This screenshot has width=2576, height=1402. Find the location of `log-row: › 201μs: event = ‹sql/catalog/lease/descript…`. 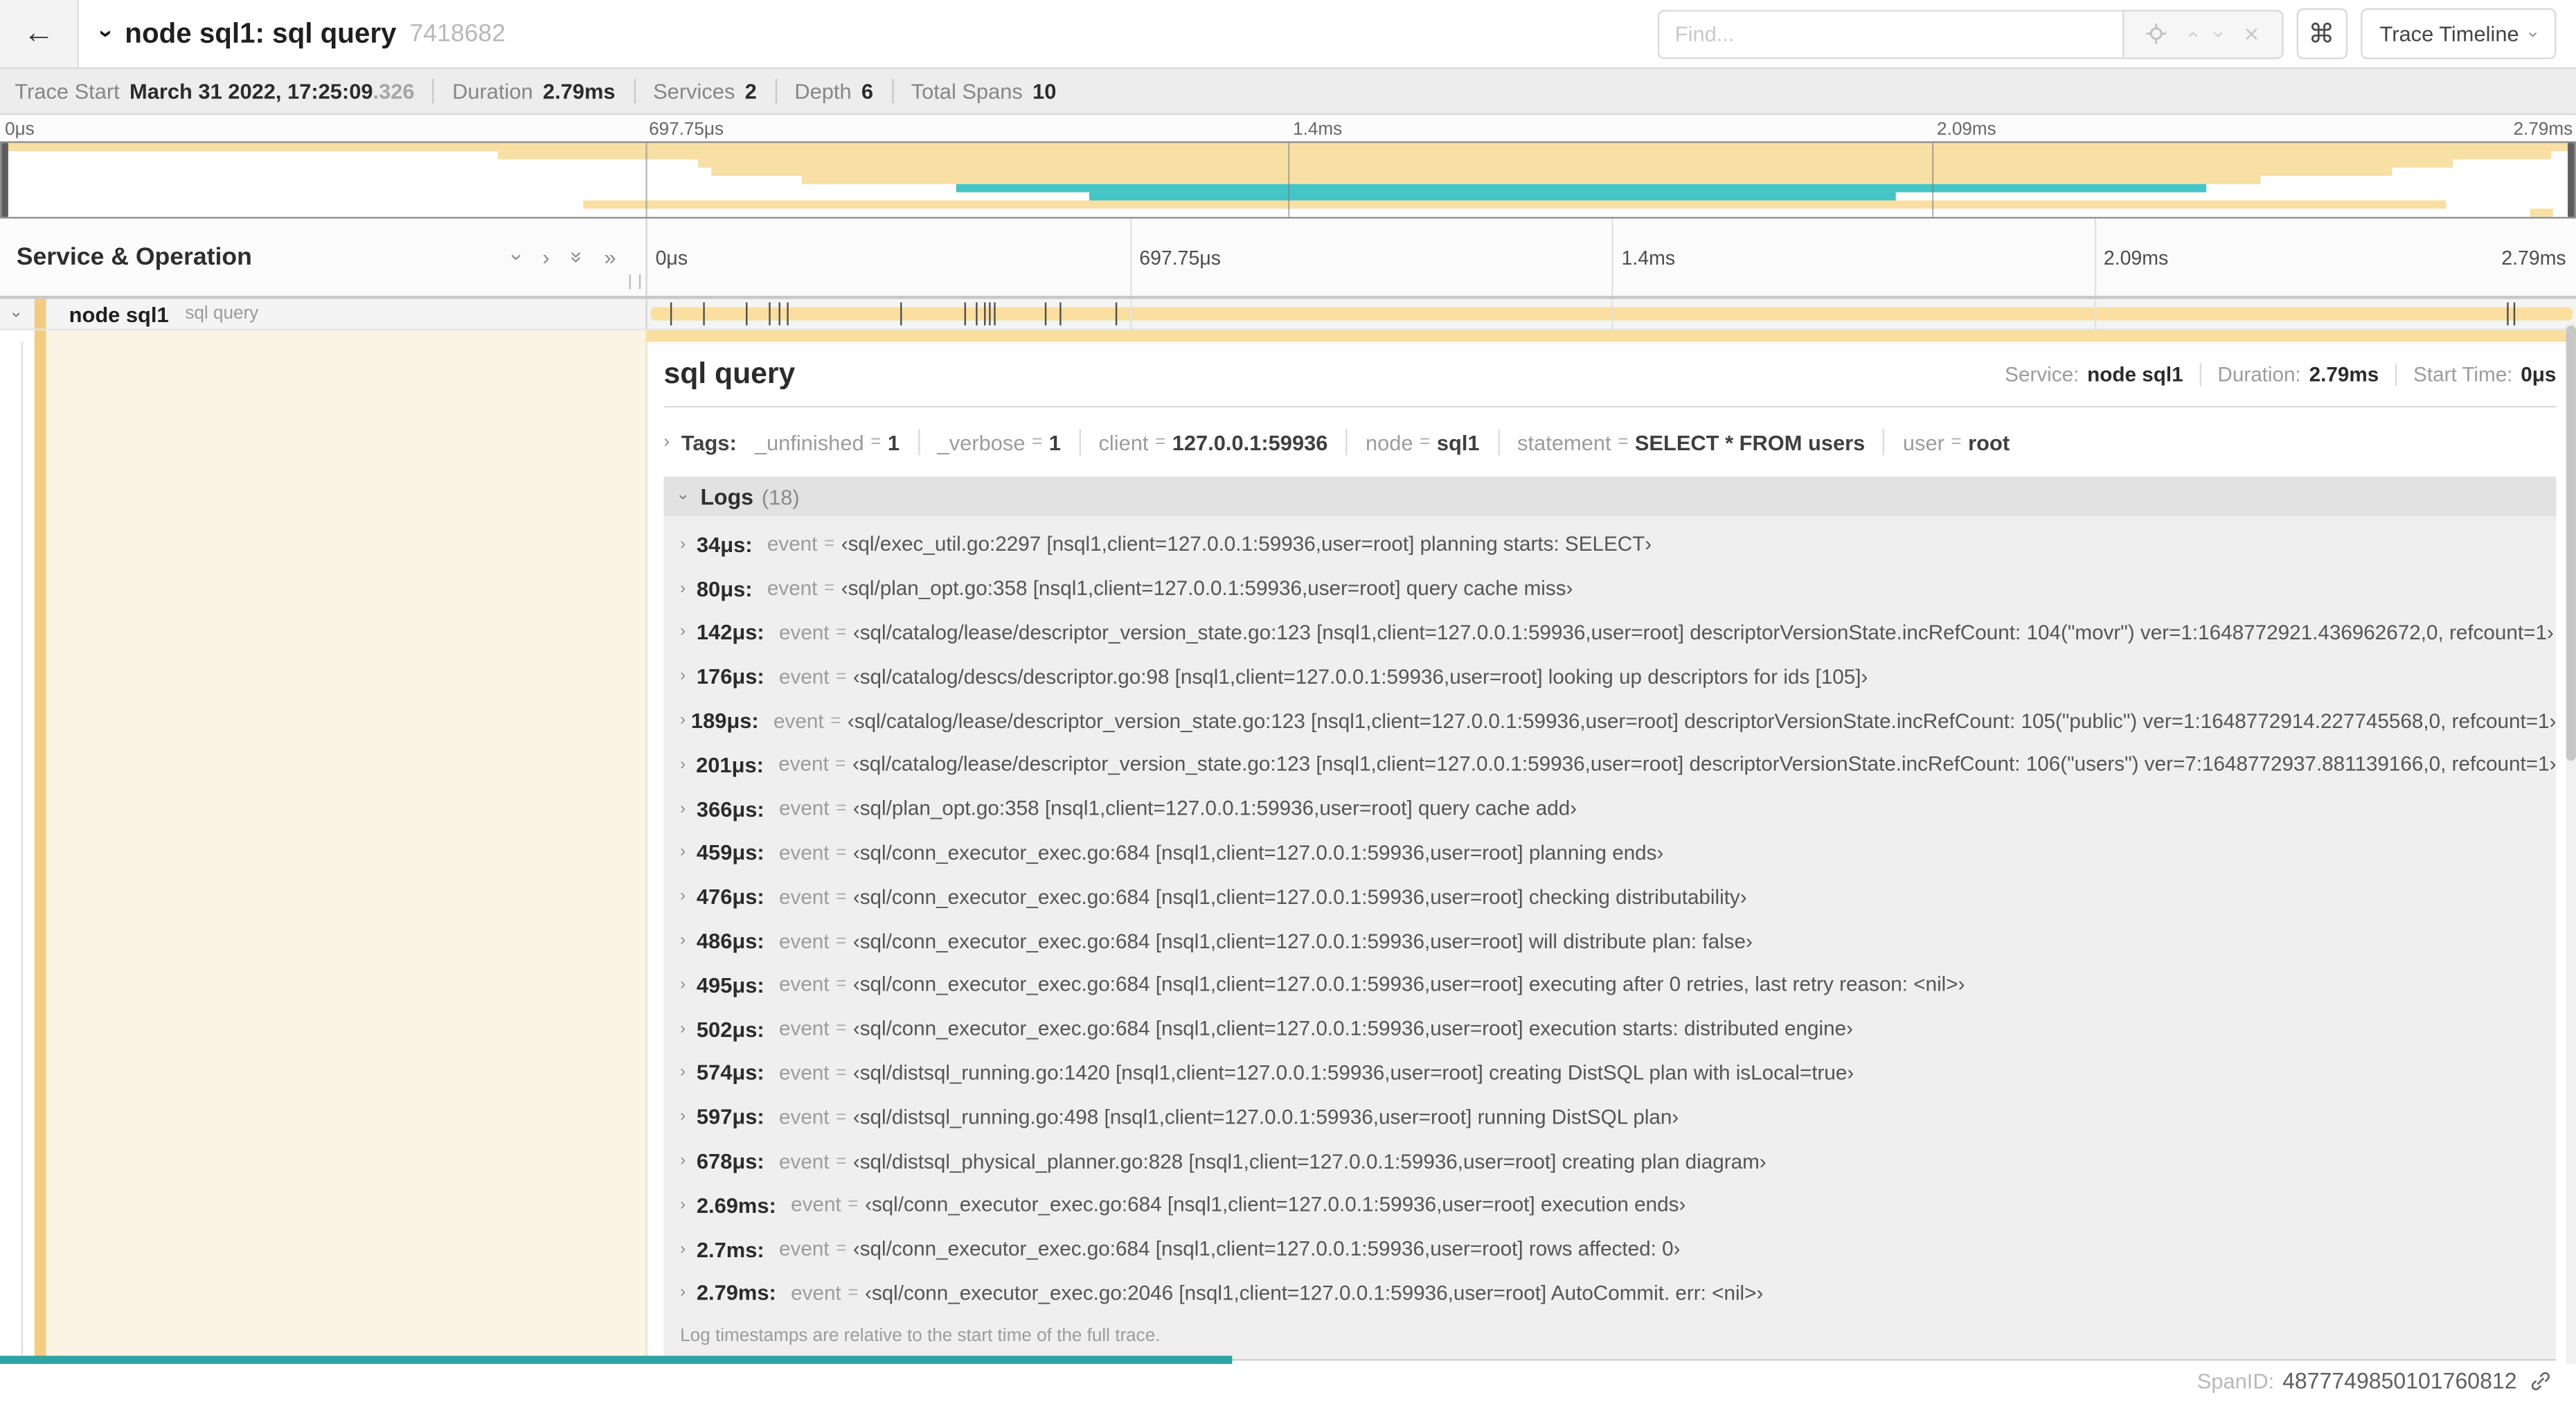

log-row: › 201μs: event = ‹sql/catalog/lease/descript… is located at coordinates (1618, 765).